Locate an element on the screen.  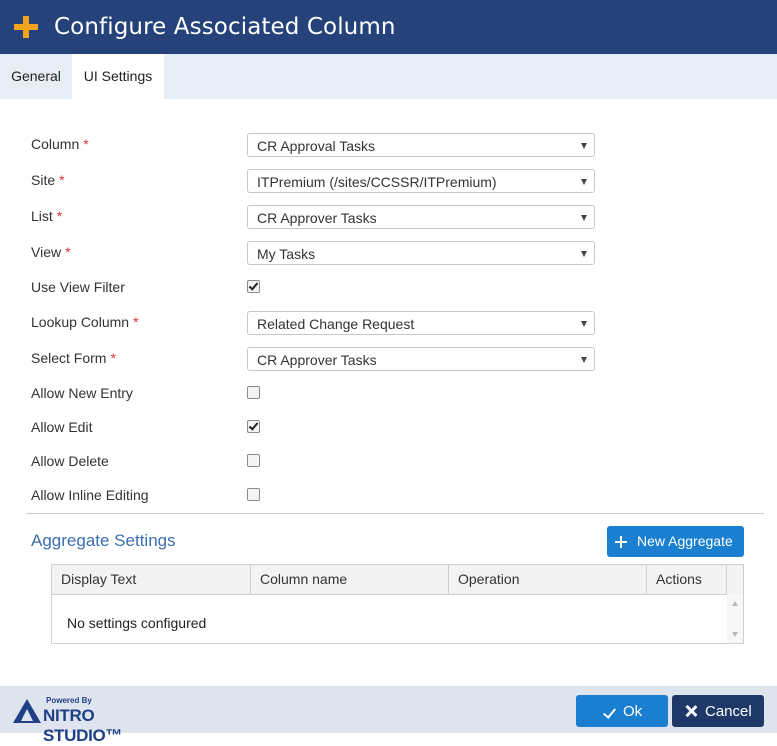
new-aggregate-label: New Aggregate is located at coordinates (685, 541).